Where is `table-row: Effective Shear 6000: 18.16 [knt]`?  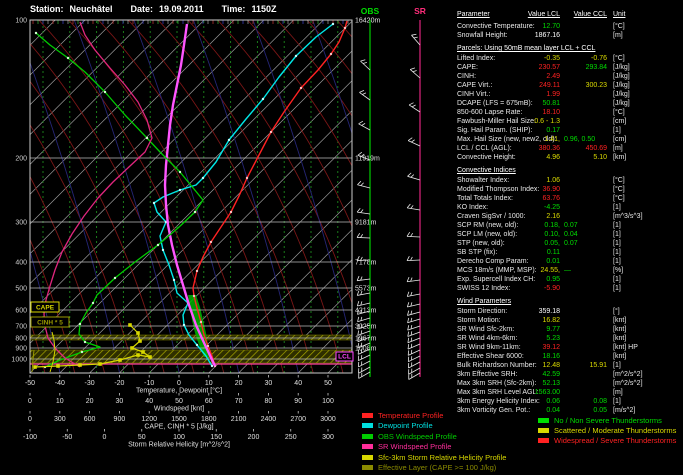
table-row: Effective Shear 6000: 18.16 [knt] is located at coordinates (569, 356).